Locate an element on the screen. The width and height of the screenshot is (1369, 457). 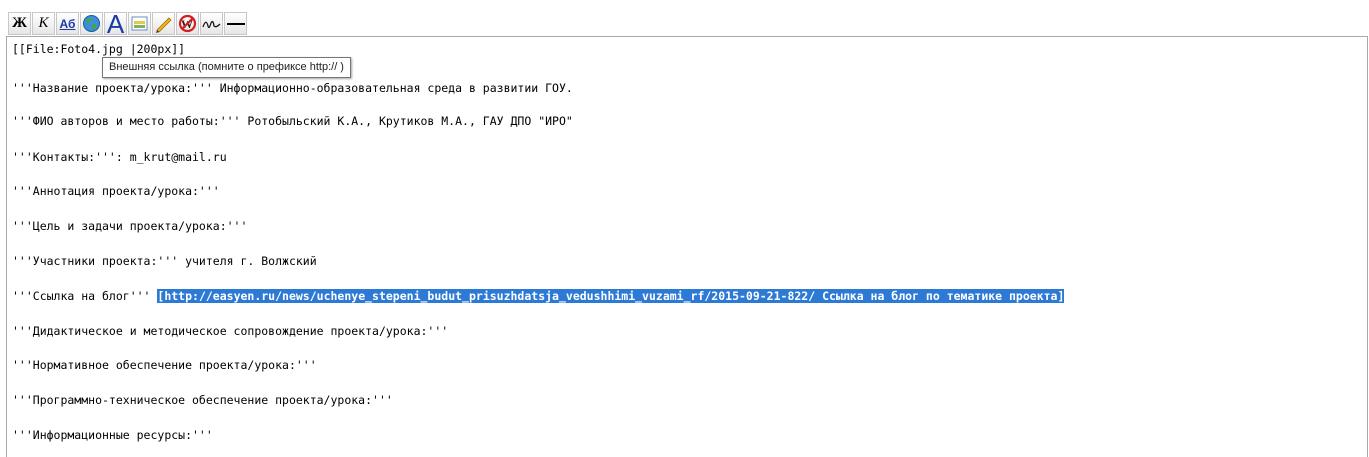
horizontal-line-icon is located at coordinates (235, 23).